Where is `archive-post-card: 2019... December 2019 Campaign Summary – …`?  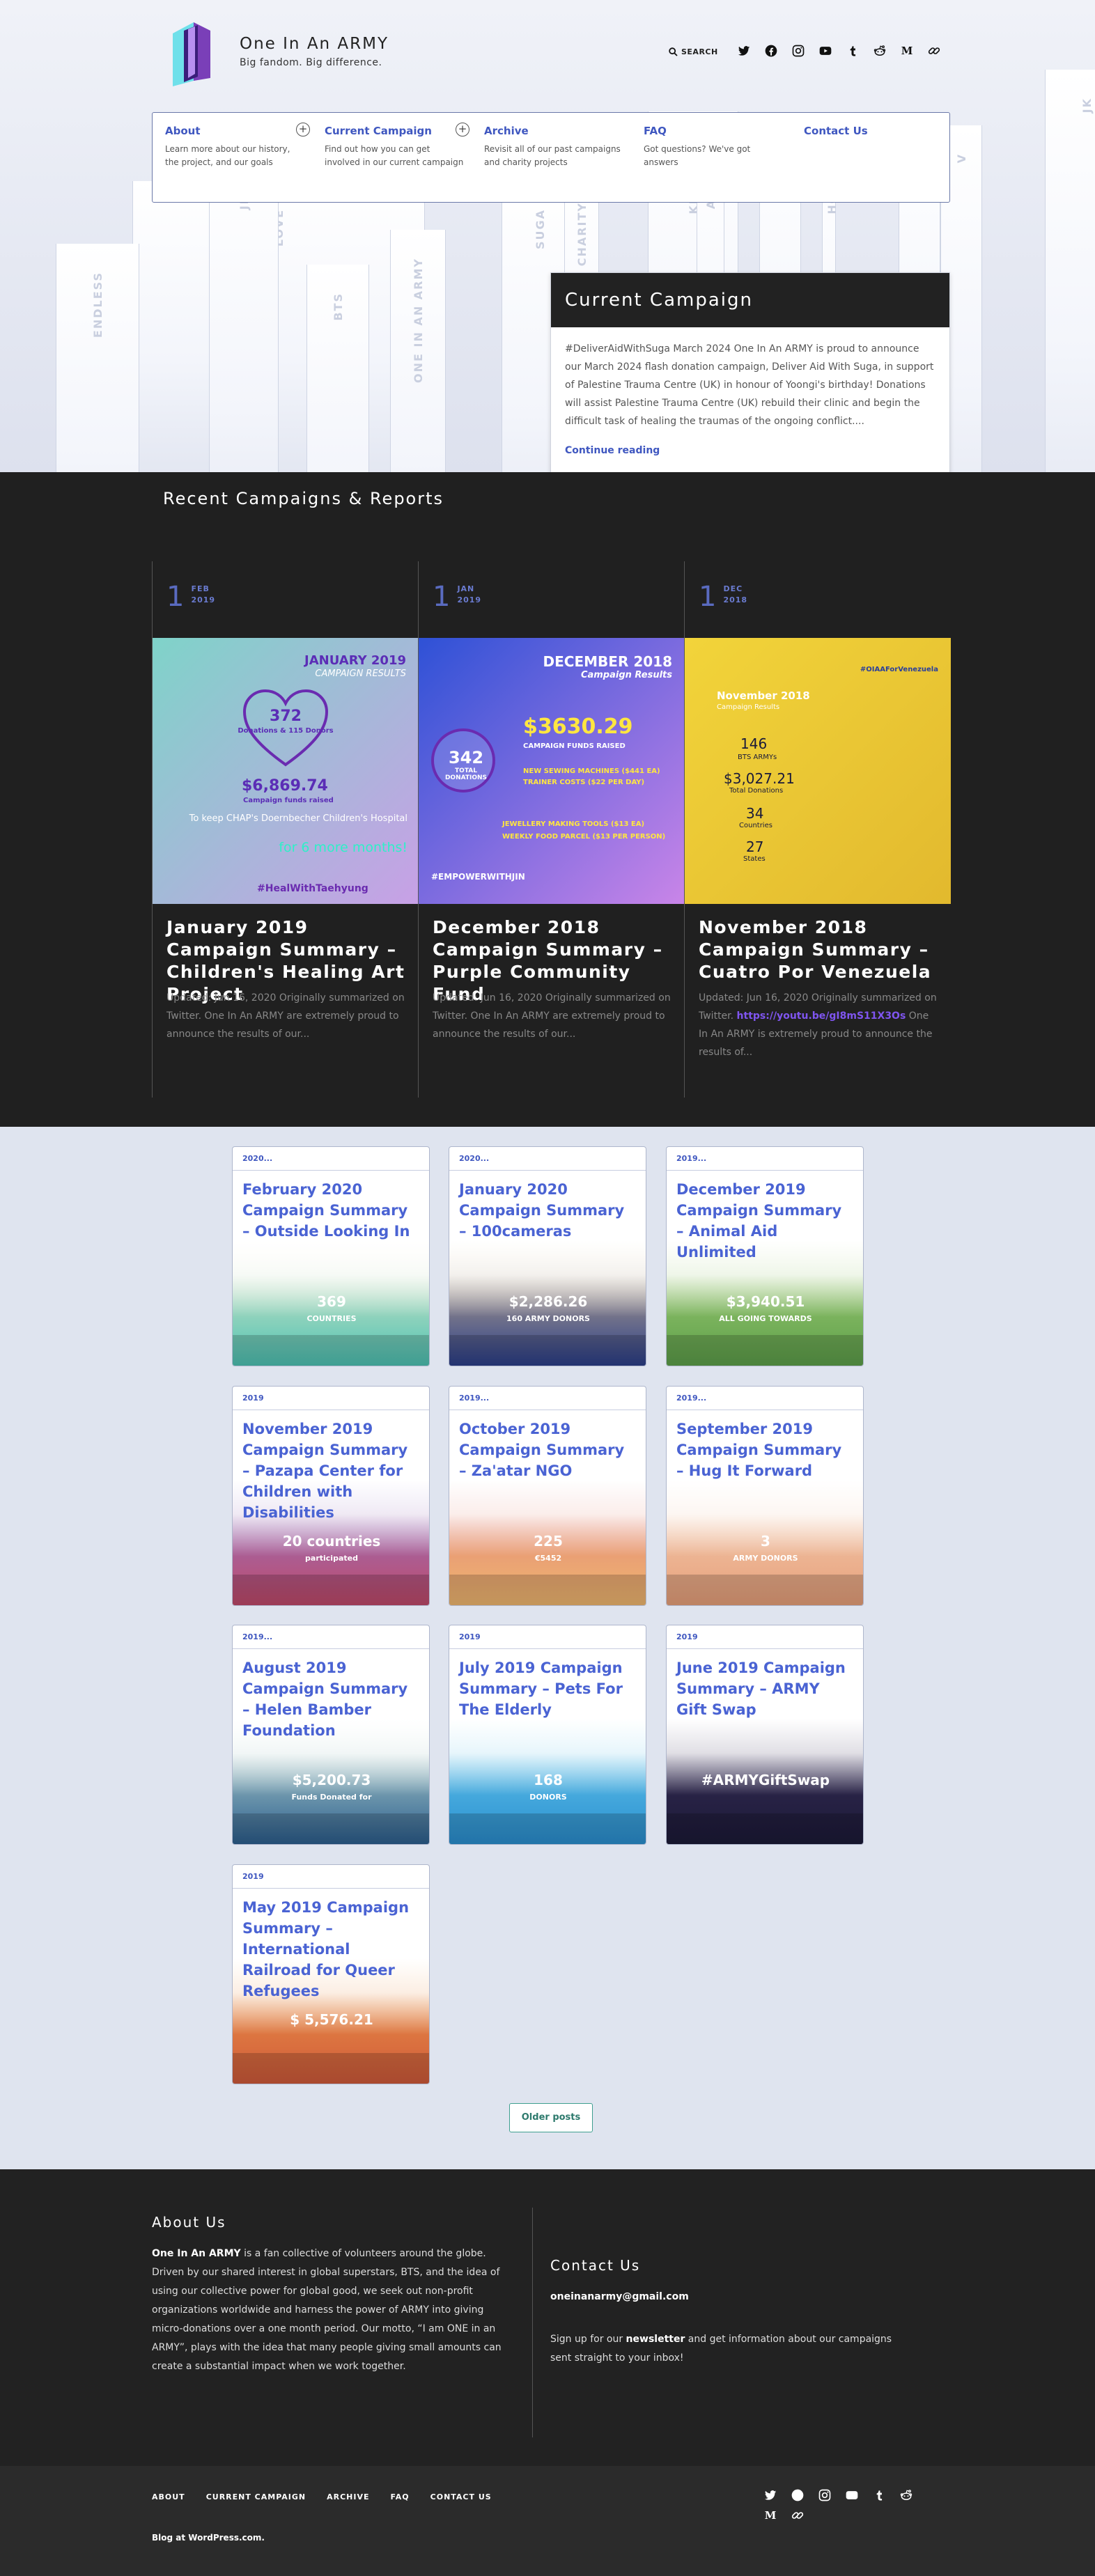
archive-post-card: 2019... December 2019 Campaign Summary – … is located at coordinates (765, 1256).